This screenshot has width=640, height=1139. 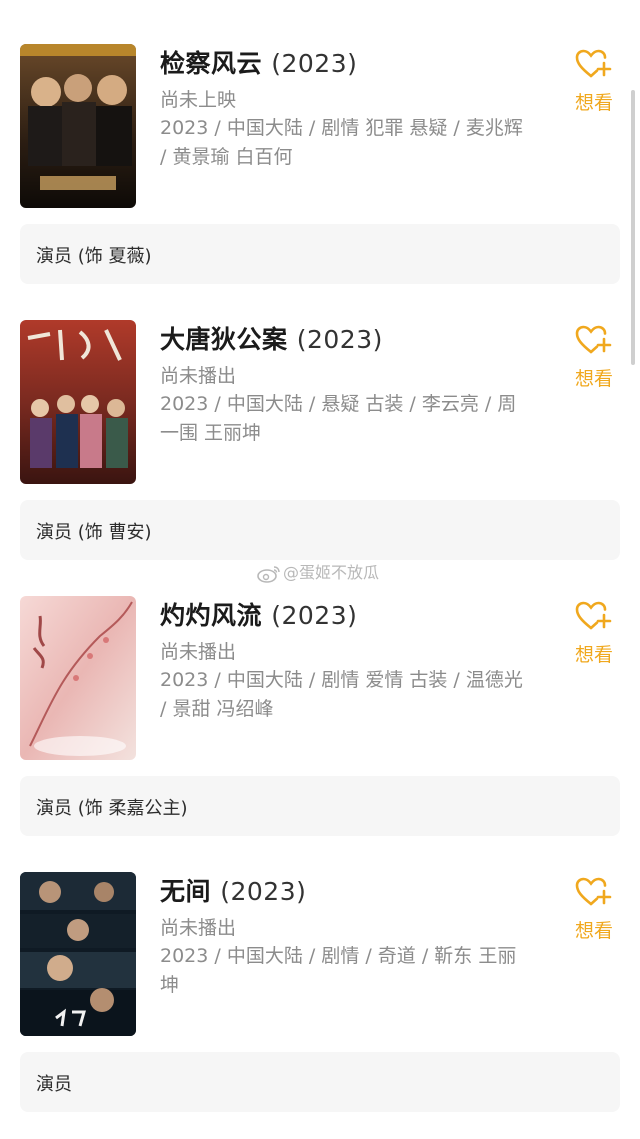 I want to click on item-meta: 2023 / 中国大陆 / 剧情 爱情 古装 / 温德光 / 景甜 冯绍峰, so click(x=341, y=694).